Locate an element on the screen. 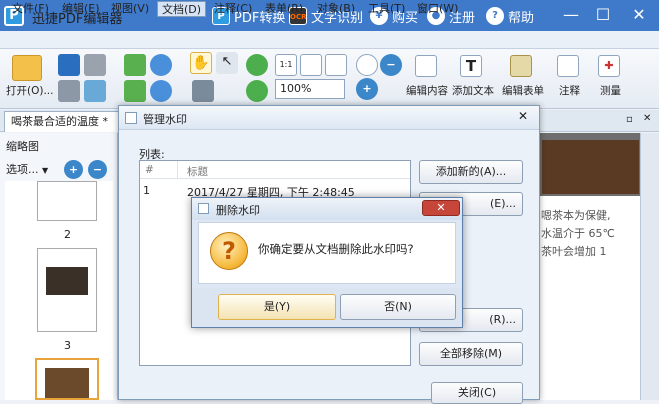  document-tab-label: 喝茶最合适的温度 * is located at coordinates (59, 121).